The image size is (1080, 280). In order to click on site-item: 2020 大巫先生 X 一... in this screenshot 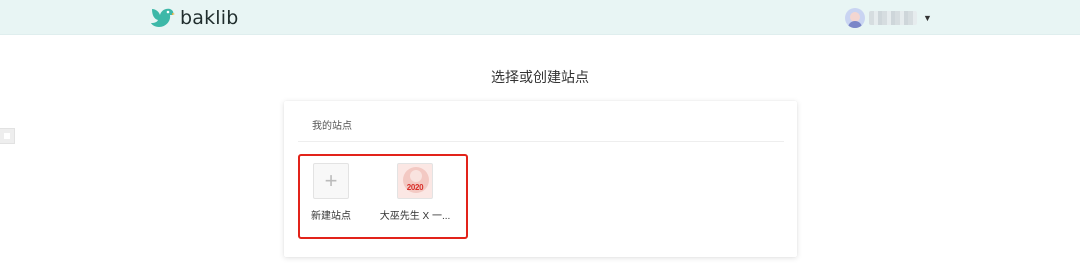, I will do `click(415, 192)`.